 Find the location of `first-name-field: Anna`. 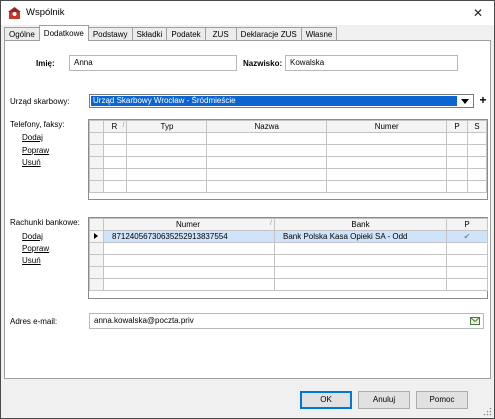

first-name-field: Anna is located at coordinates (153, 63).